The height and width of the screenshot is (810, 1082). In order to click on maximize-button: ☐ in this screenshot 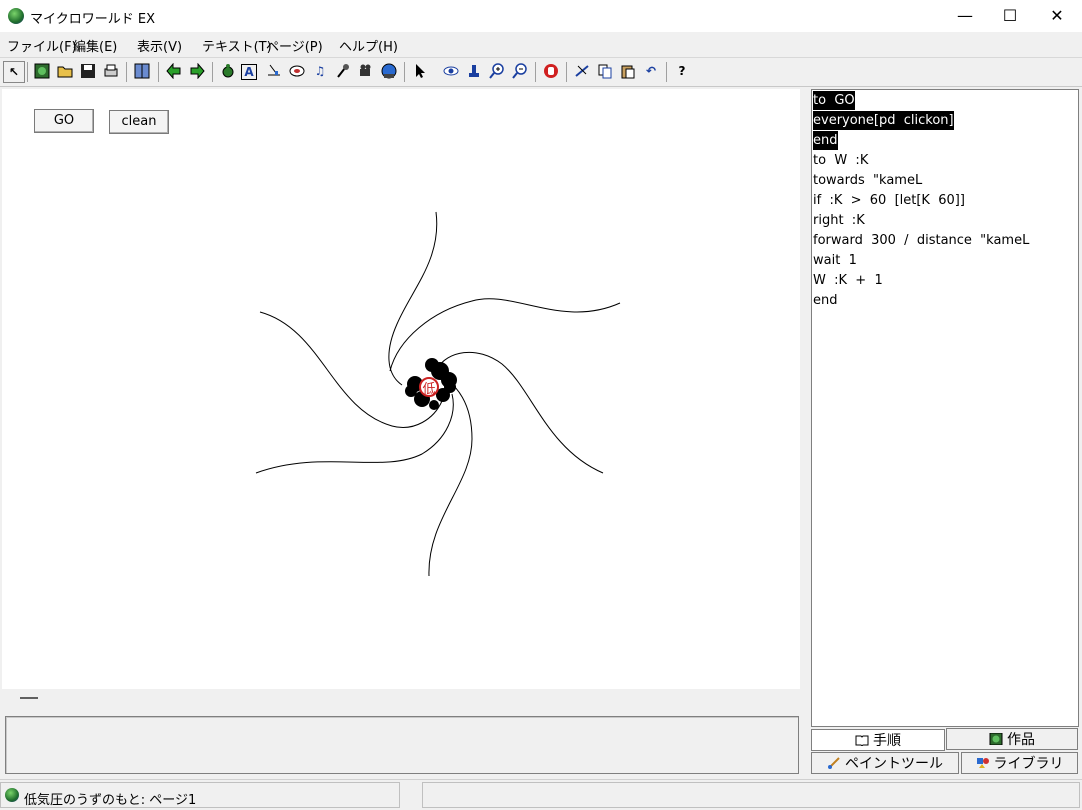, I will do `click(1010, 16)`.